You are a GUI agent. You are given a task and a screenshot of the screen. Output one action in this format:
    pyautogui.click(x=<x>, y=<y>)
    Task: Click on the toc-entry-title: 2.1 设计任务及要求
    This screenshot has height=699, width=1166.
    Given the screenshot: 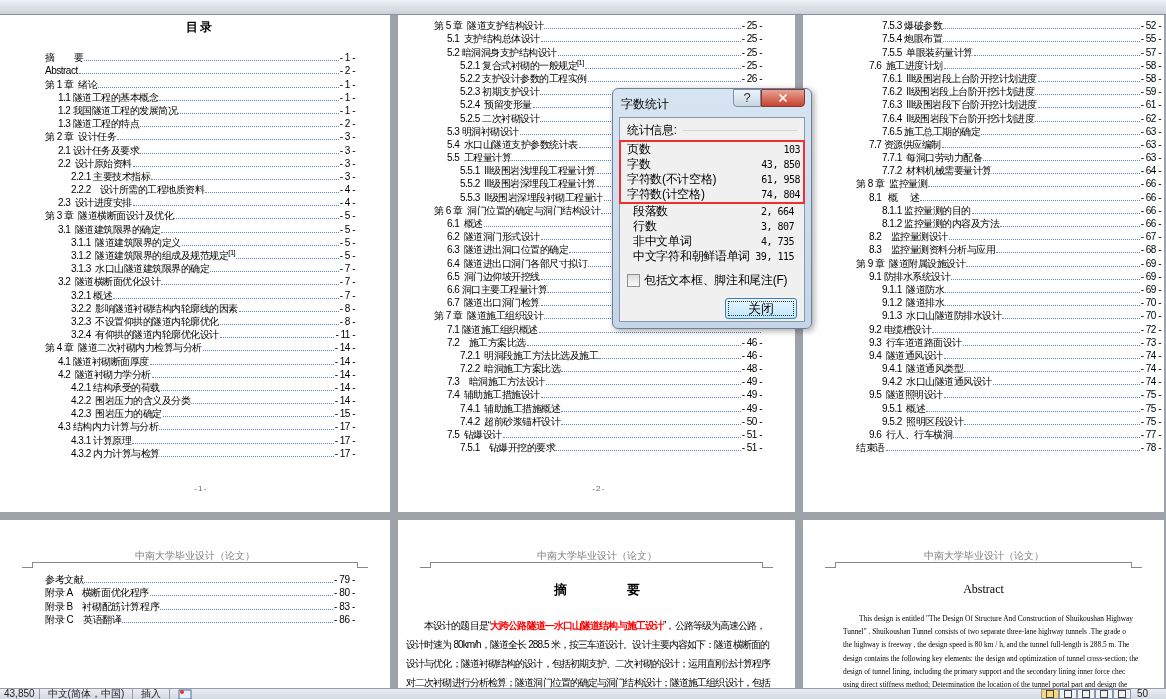 What is the action you would take?
    pyautogui.click(x=99, y=150)
    